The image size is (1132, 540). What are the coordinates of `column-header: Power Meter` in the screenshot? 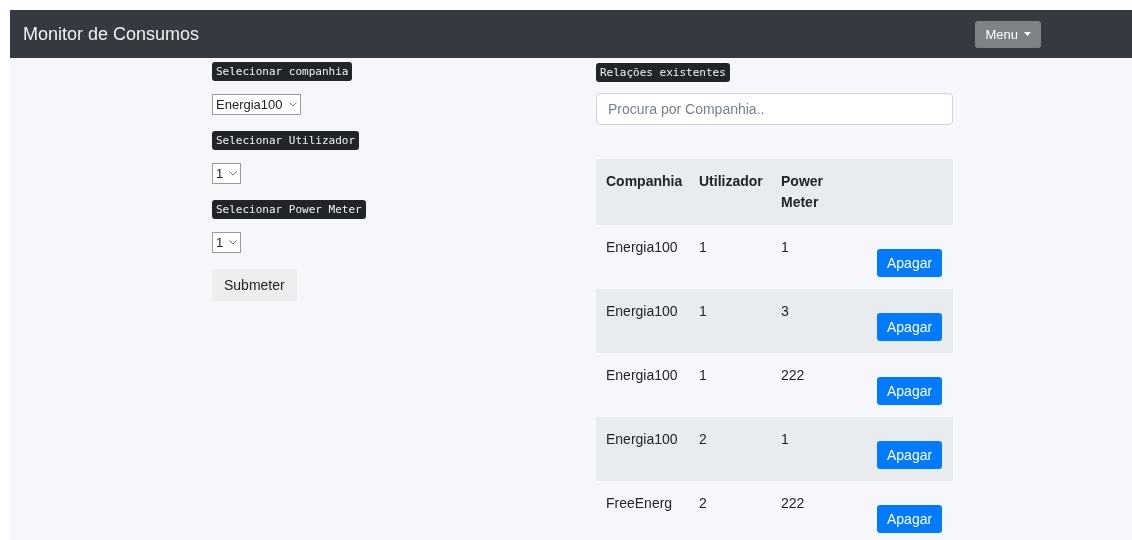 It's located at (802, 191).